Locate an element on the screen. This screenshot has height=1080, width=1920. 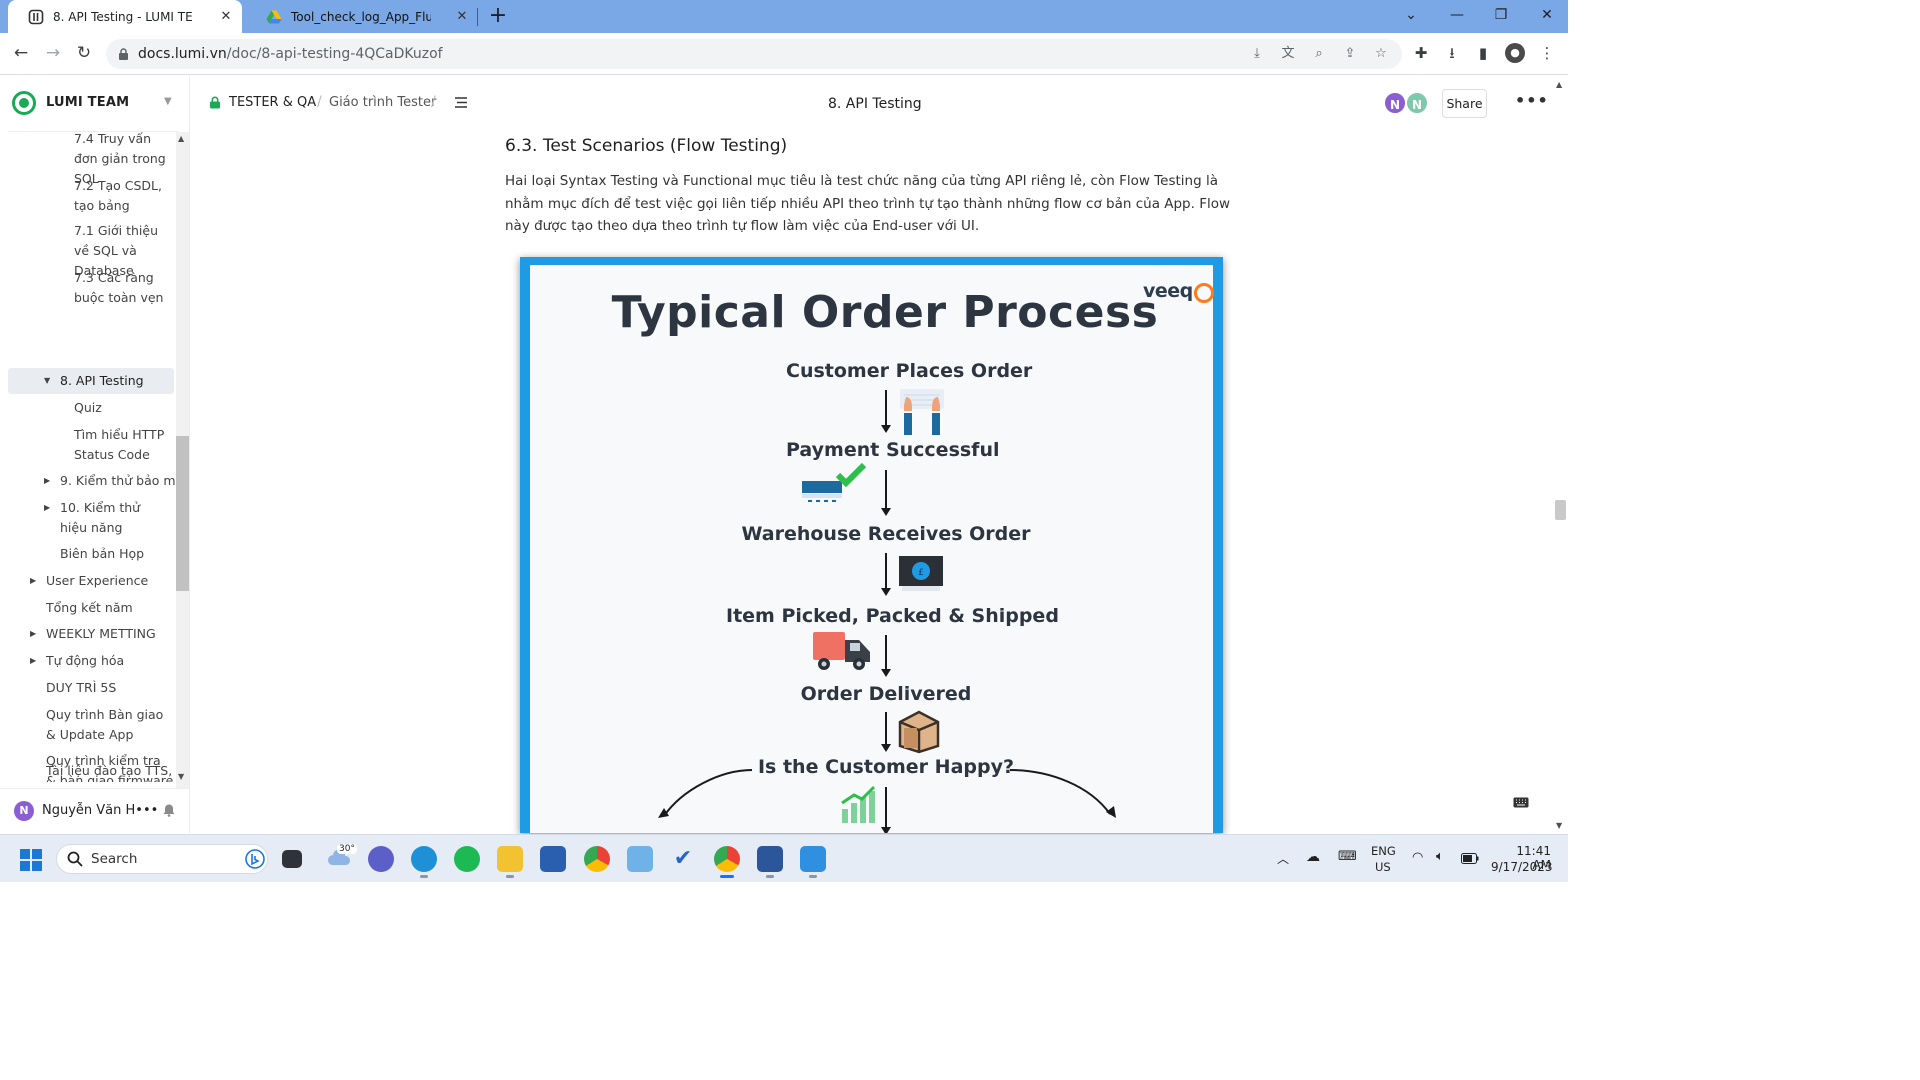
bing-icon is located at coordinates (255, 859).